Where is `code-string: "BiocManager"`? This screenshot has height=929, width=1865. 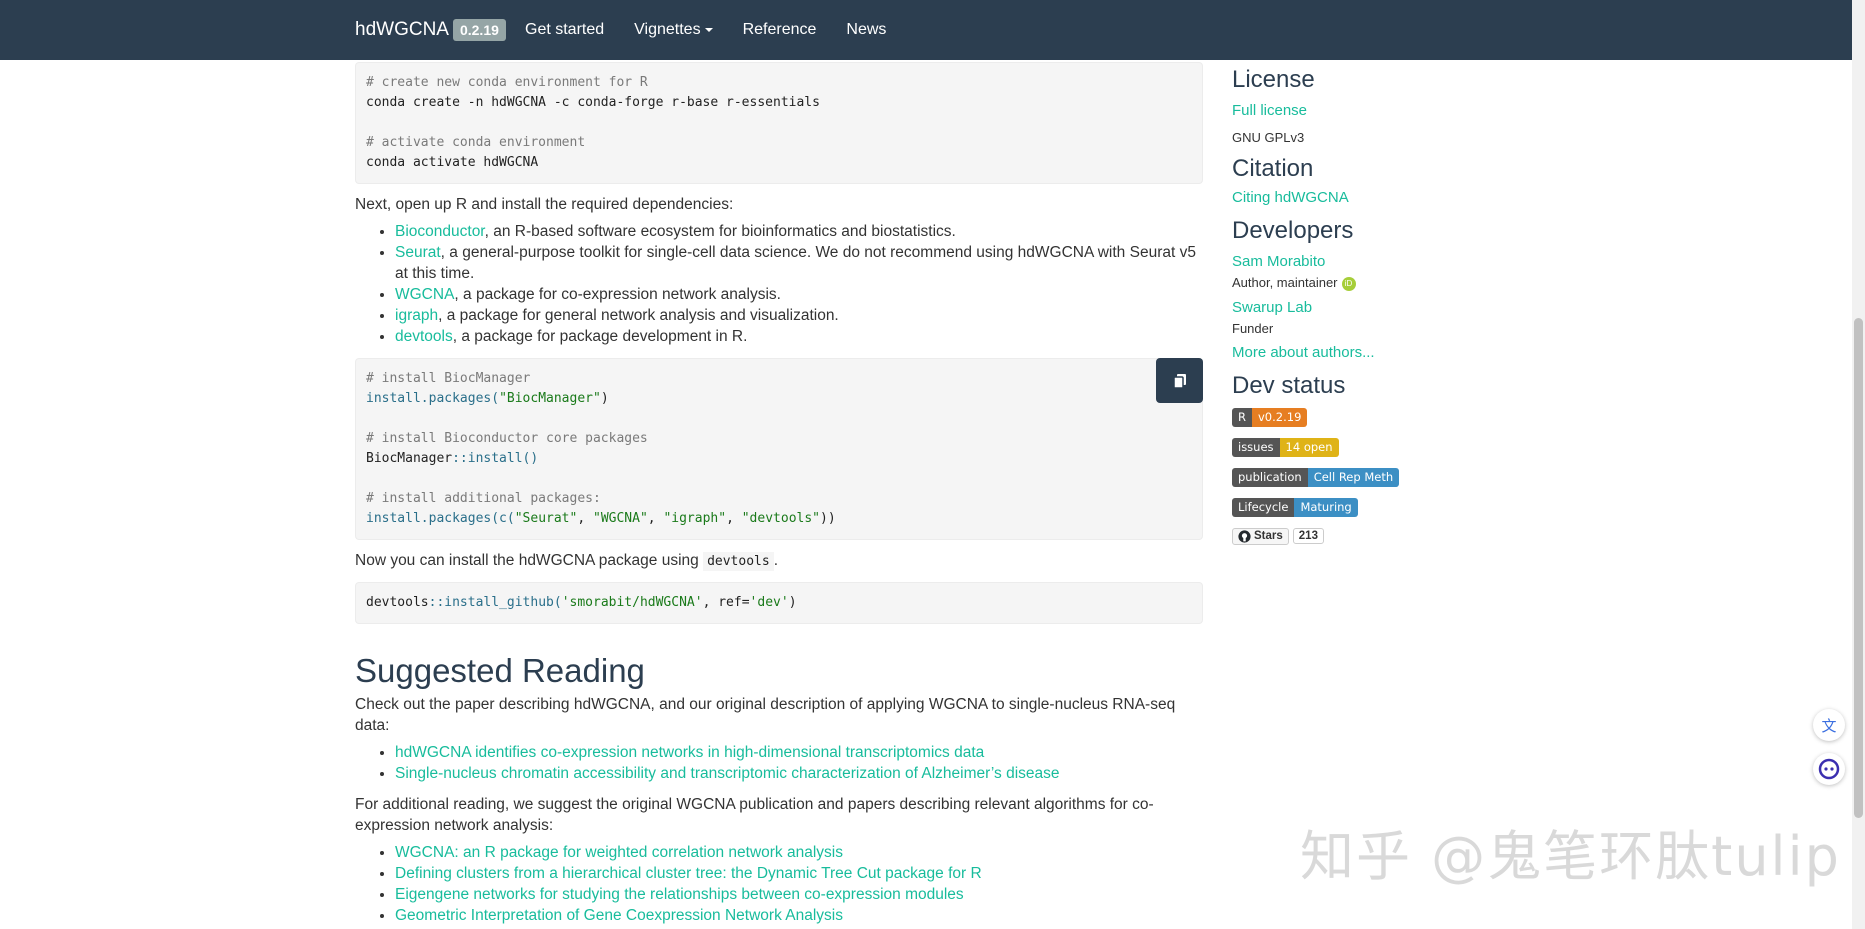 code-string: "BiocManager" is located at coordinates (550, 398).